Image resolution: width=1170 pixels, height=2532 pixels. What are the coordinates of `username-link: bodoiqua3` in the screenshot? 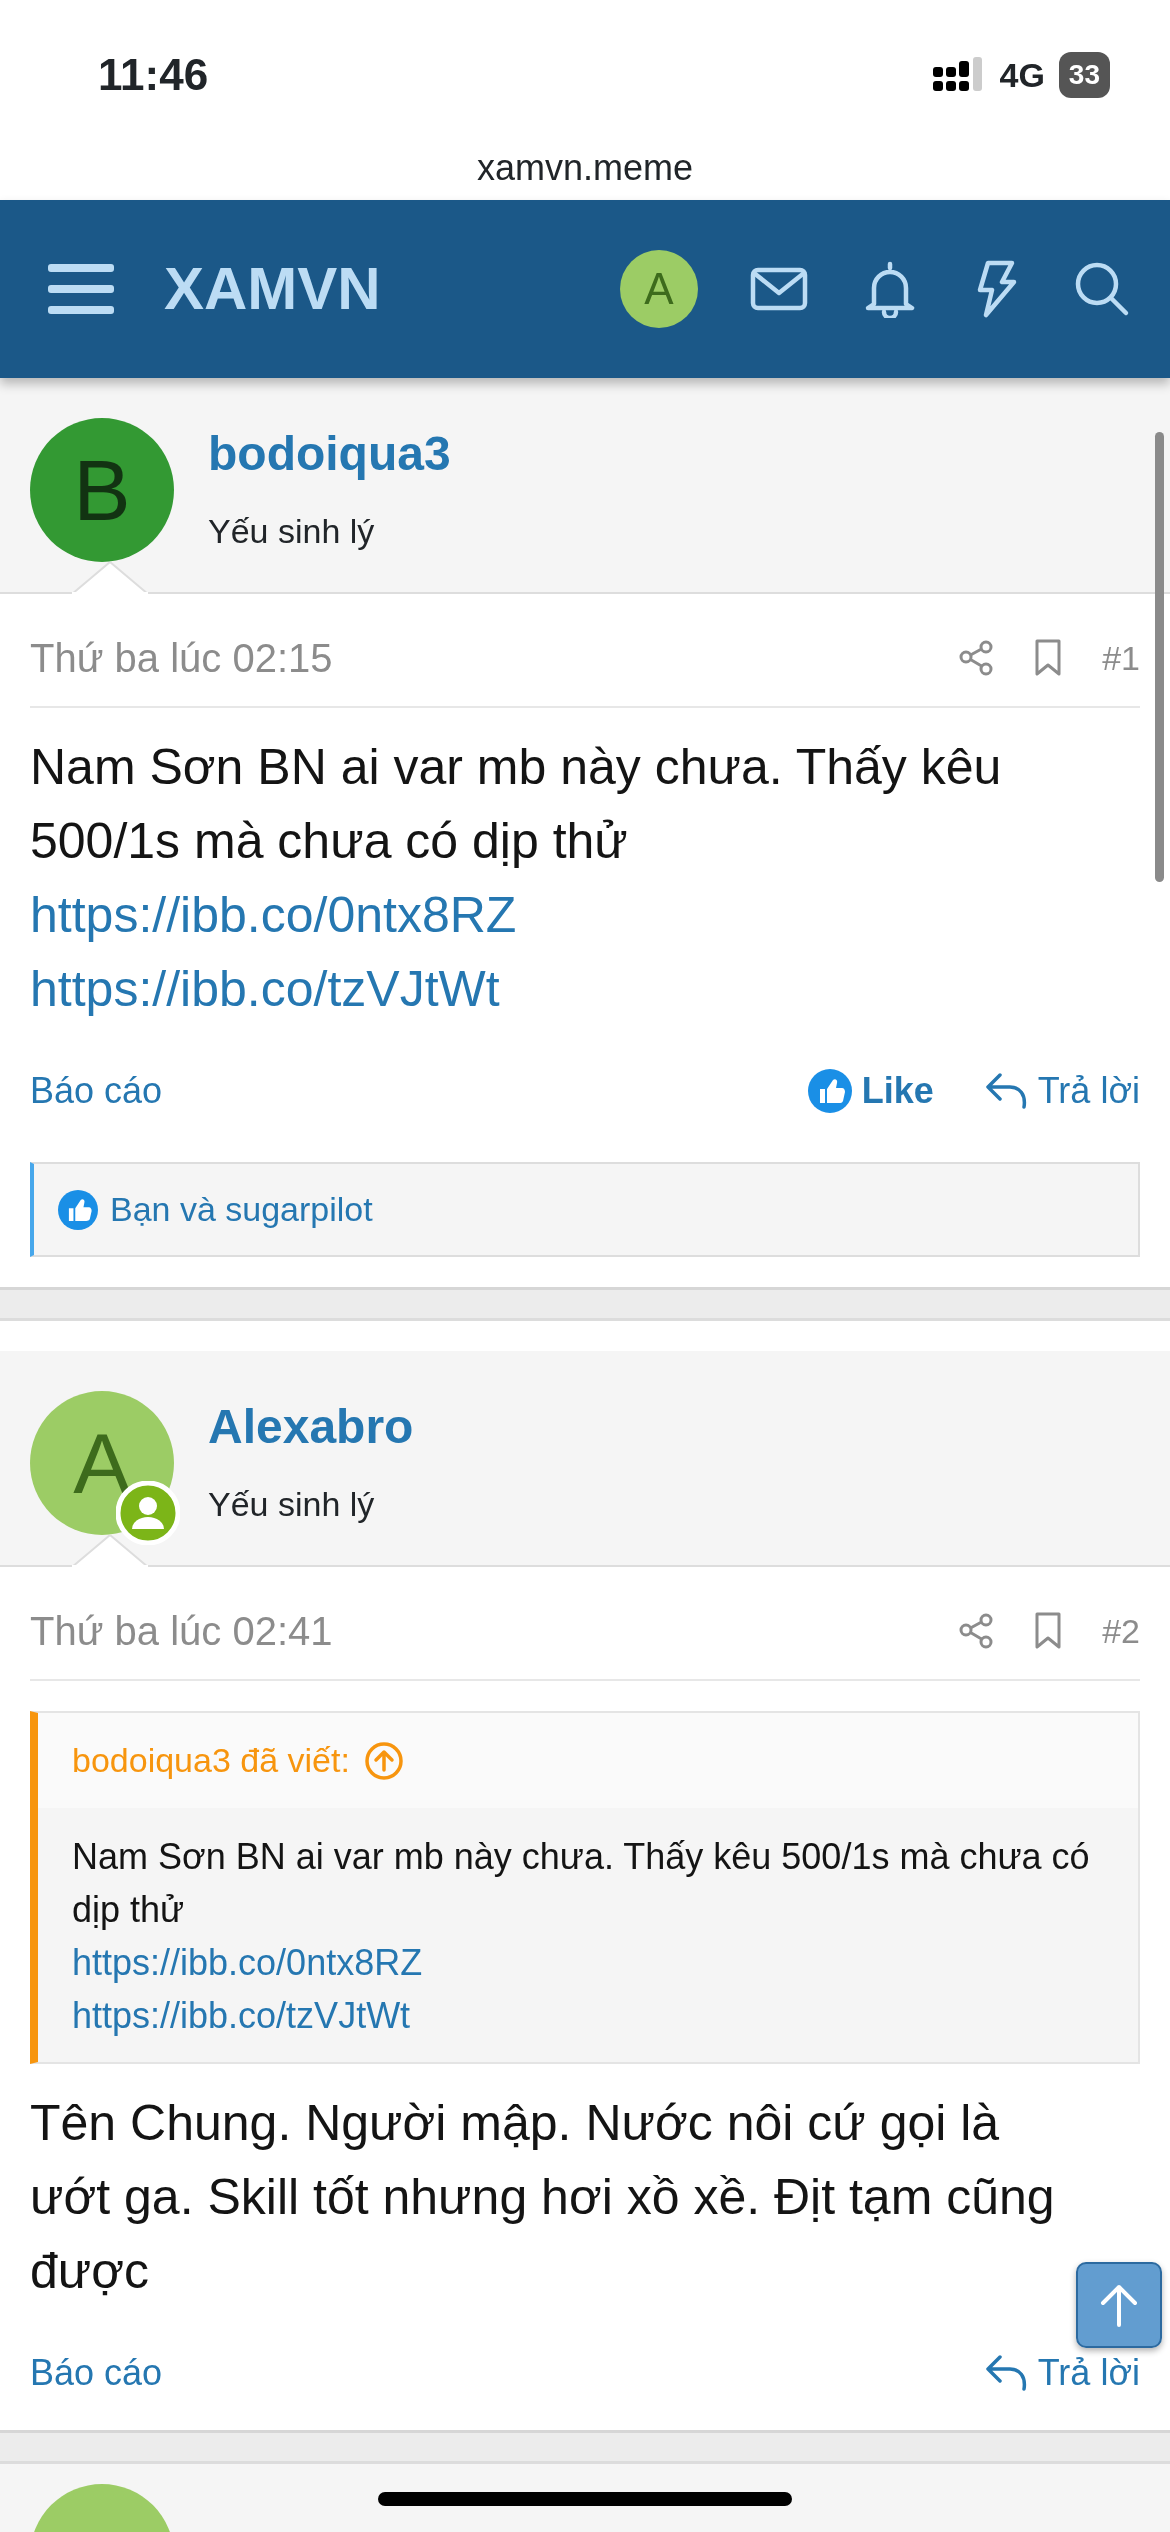 It's located at (329, 454).